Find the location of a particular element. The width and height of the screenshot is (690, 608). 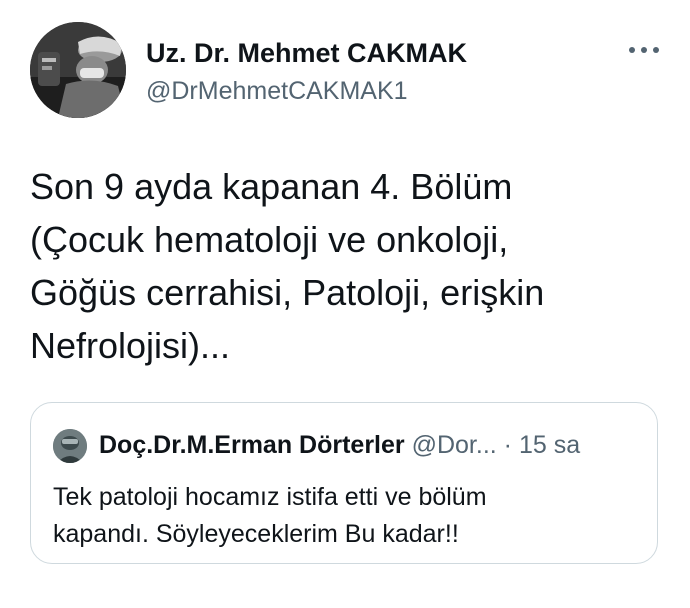

author-handle: @DrMehmetCAKMAK1 is located at coordinates (277, 91).